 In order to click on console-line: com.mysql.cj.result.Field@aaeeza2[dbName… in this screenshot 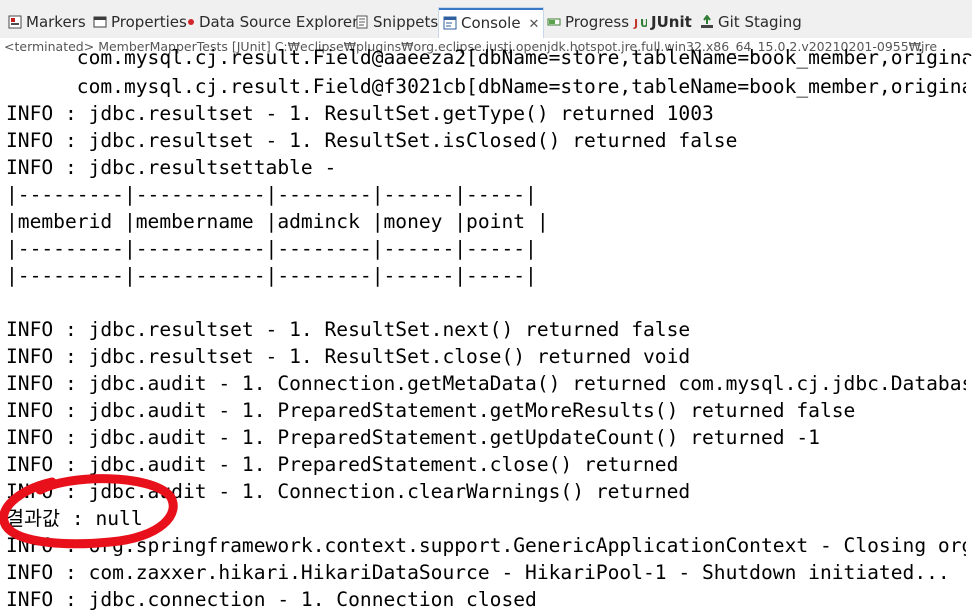, I will do `click(524, 58)`.